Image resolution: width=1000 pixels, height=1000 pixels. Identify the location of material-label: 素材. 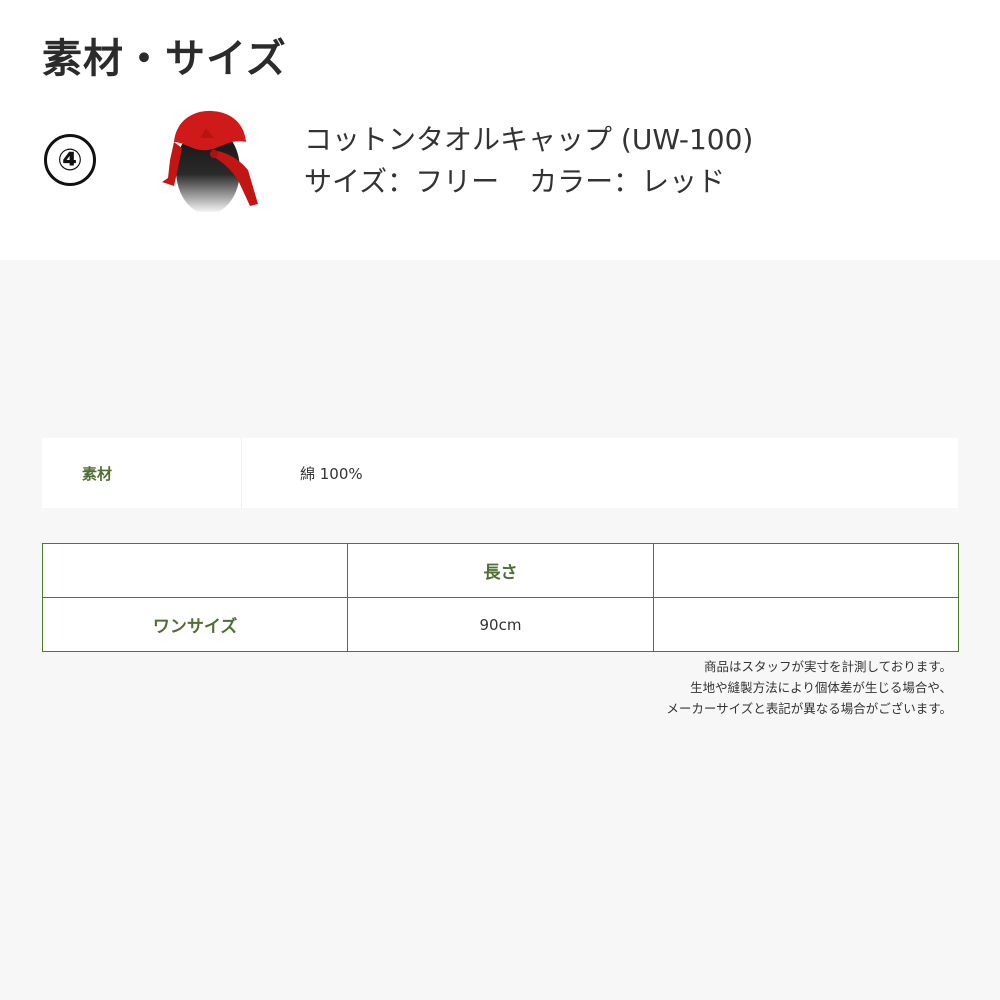
(142, 473).